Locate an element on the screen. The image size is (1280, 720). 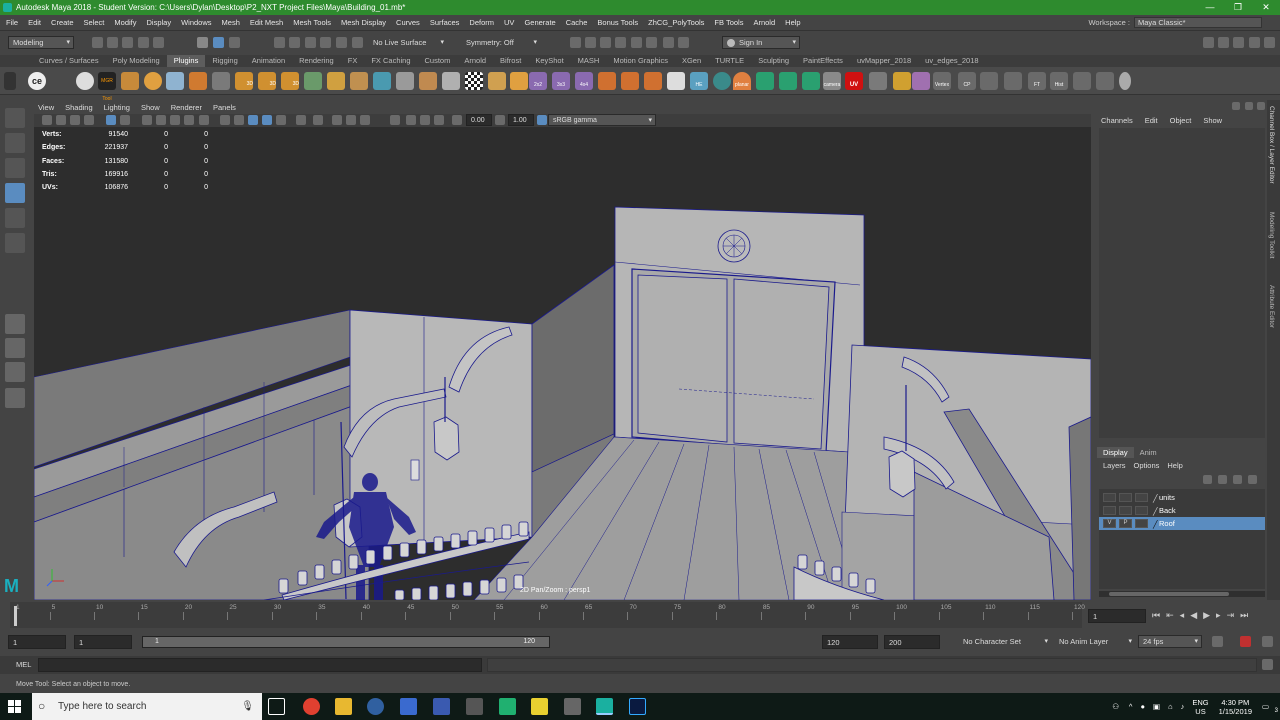
xray-joints-icon is located at coordinates (425, 120).